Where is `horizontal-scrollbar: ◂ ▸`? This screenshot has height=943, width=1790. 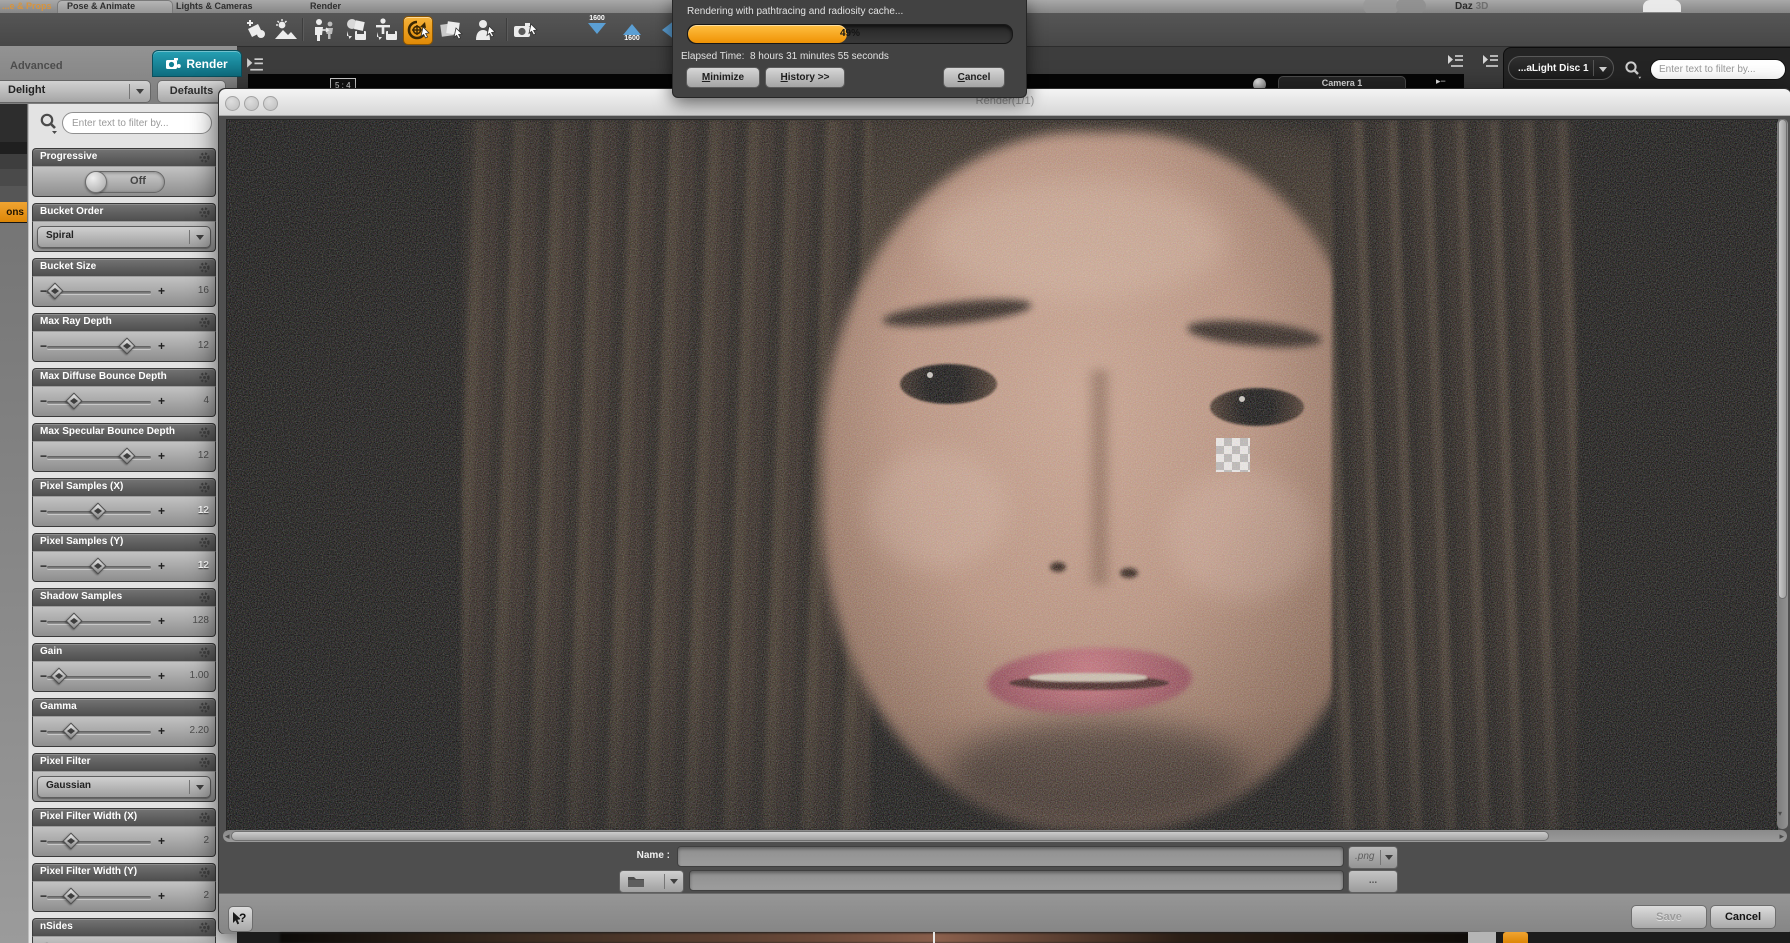 horizontal-scrollbar: ◂ ▸ is located at coordinates (1005, 836).